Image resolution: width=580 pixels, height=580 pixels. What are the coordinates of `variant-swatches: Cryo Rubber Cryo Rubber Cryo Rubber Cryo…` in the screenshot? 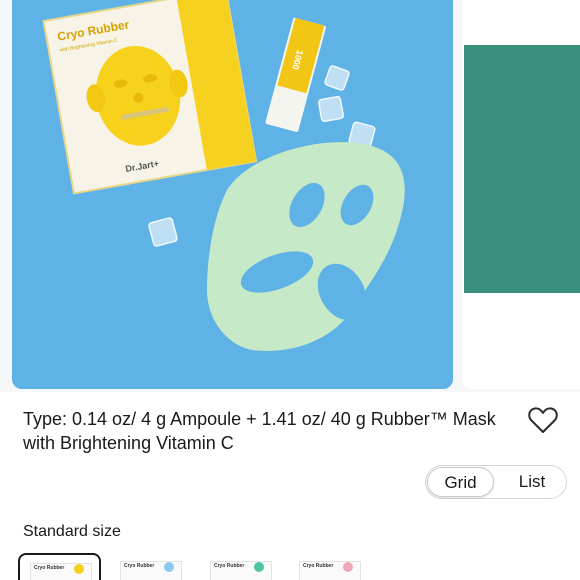 It's located at (218, 566).